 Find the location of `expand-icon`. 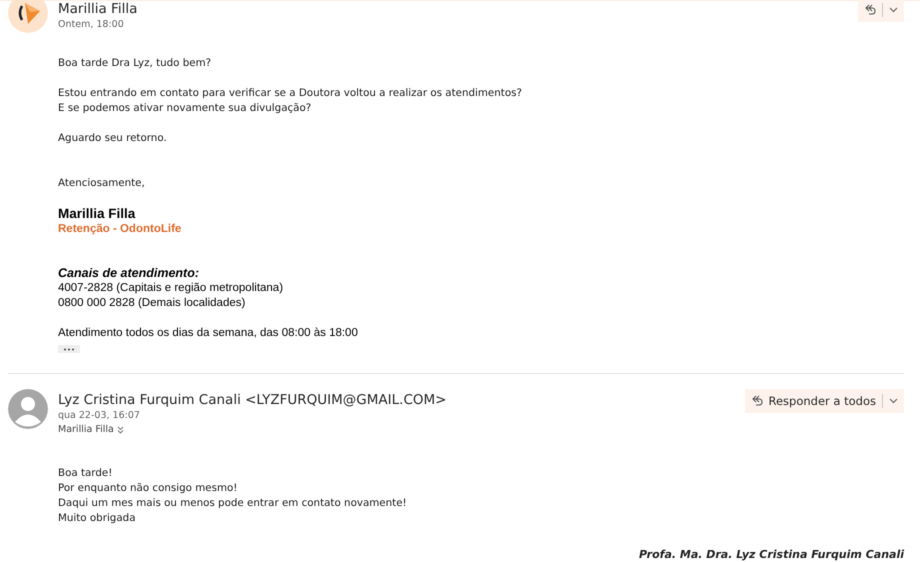

expand-icon is located at coordinates (120, 430).